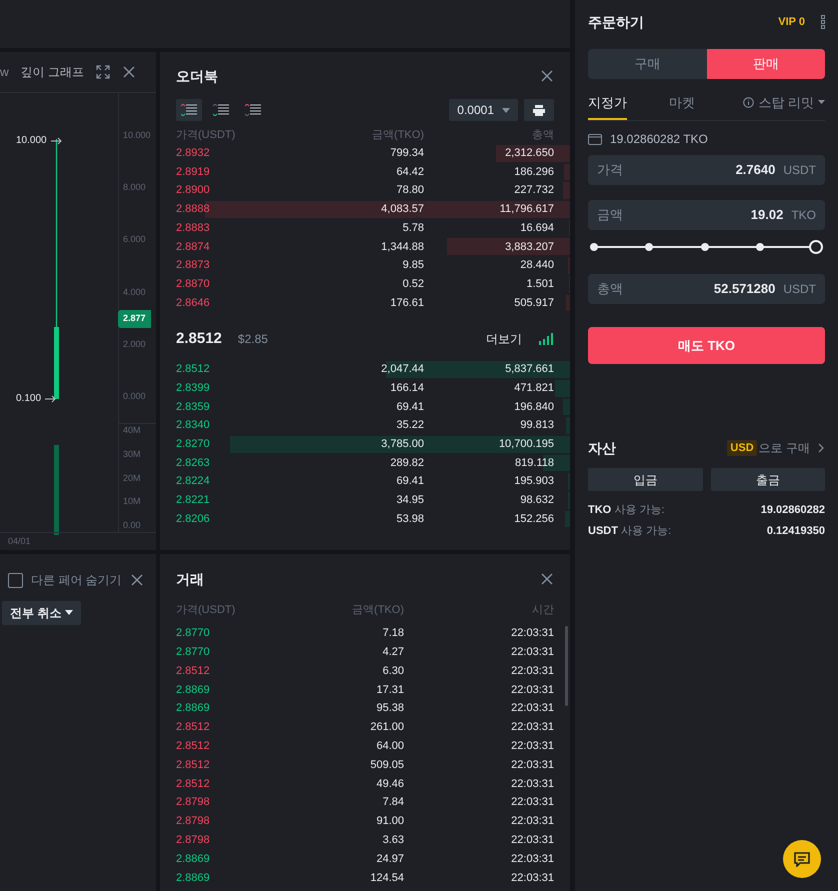 The width and height of the screenshot is (838, 891). Describe the element at coordinates (365, 172) in the screenshot. I see `book-row: 2.8919 64.42 186.296` at that location.